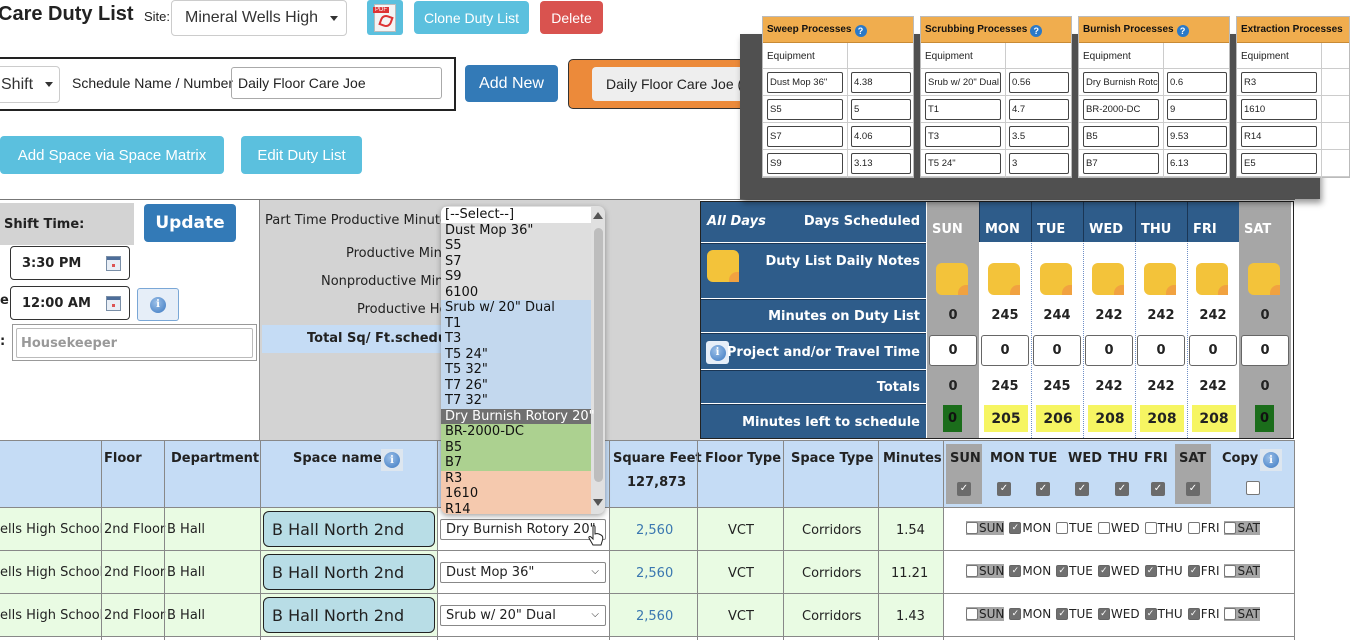  What do you see at coordinates (598, 355) in the screenshot?
I see `dropdown-scrollbar` at bounding box center [598, 355].